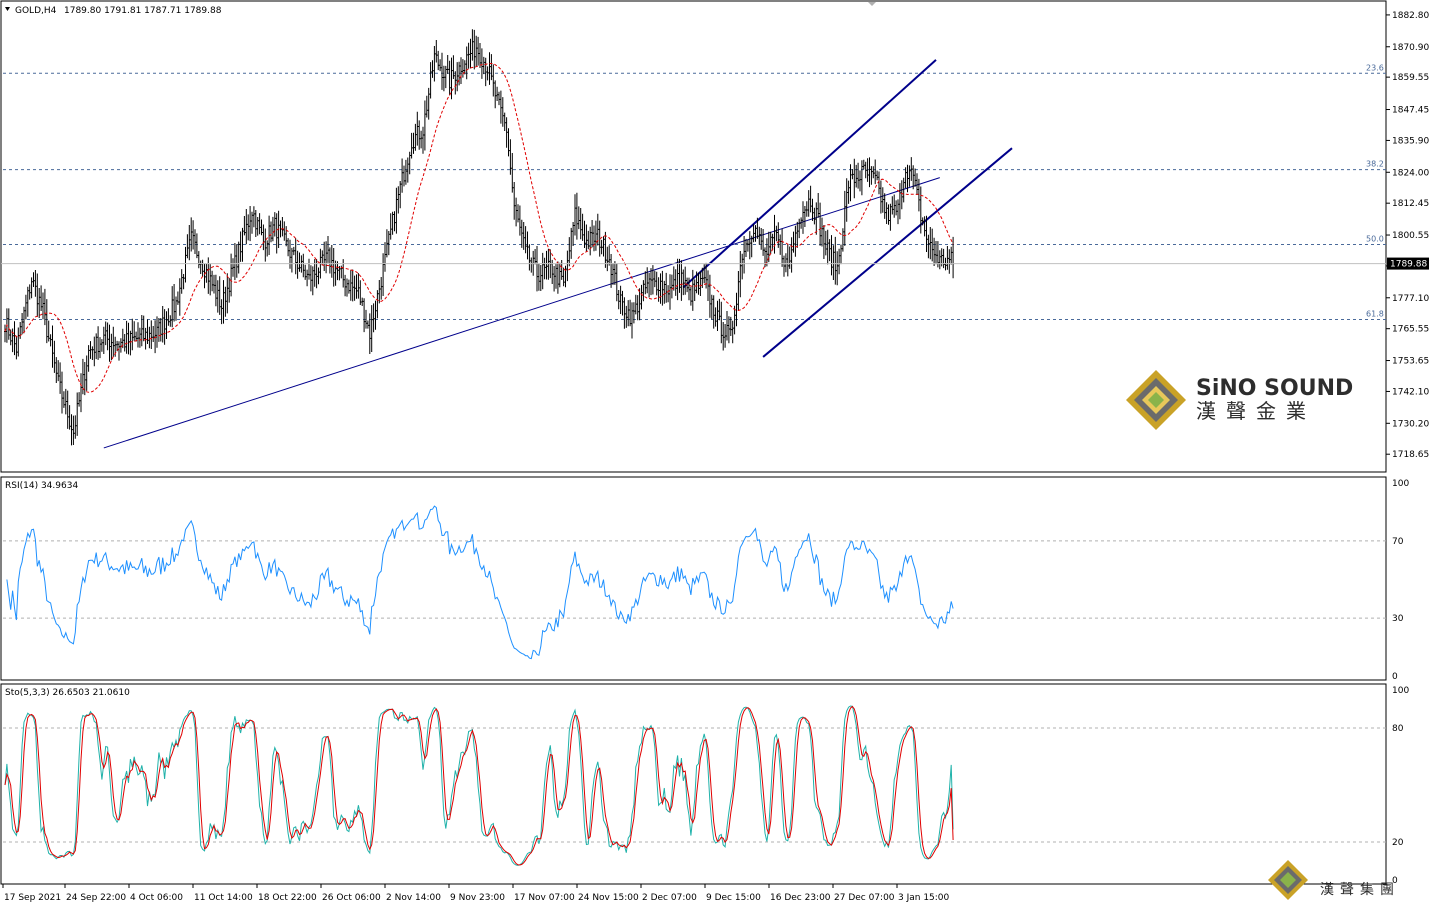  What do you see at coordinates (32, 898) in the screenshot?
I see `time-tick-label: 17 Sep 2021` at bounding box center [32, 898].